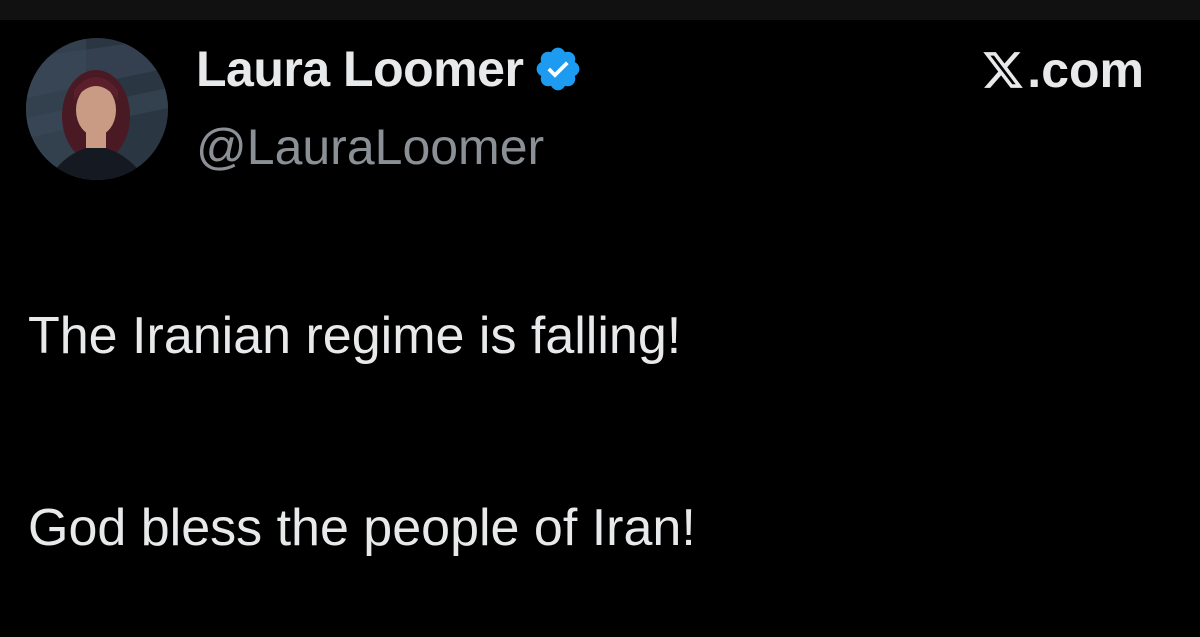  I want to click on avatar, so click(97, 109).